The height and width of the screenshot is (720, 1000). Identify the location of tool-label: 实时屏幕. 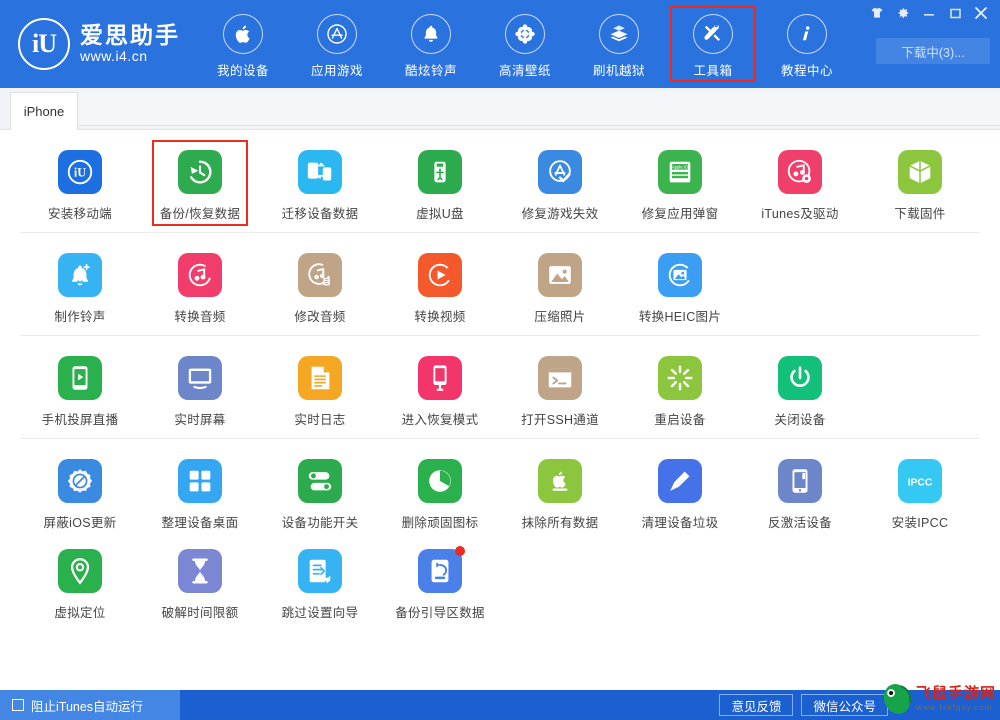
(200, 420).